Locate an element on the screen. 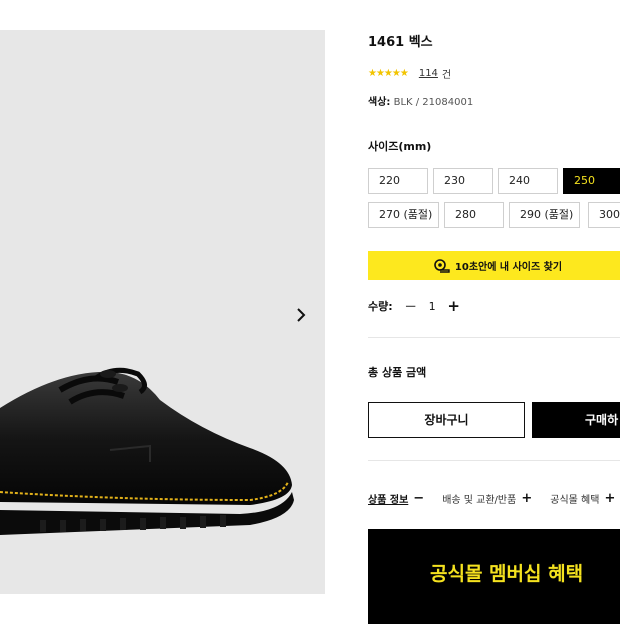  tab-product-info: 상품 정보 − is located at coordinates (396, 498).